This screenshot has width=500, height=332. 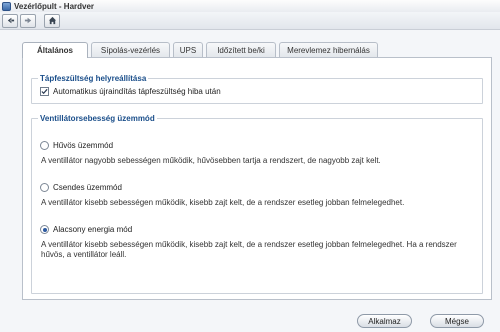 I want to click on cancel-button: Mégse, so click(x=457, y=321).